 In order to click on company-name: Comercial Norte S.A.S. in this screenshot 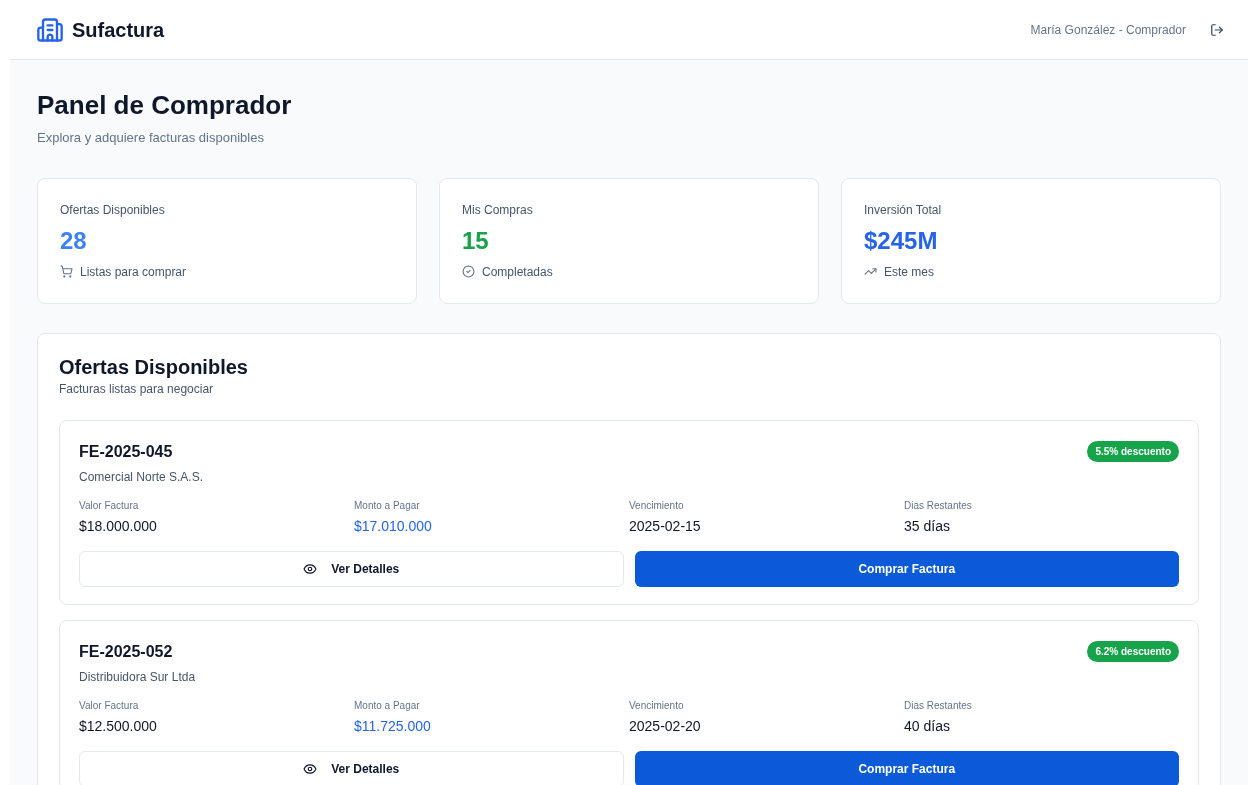, I will do `click(141, 477)`.